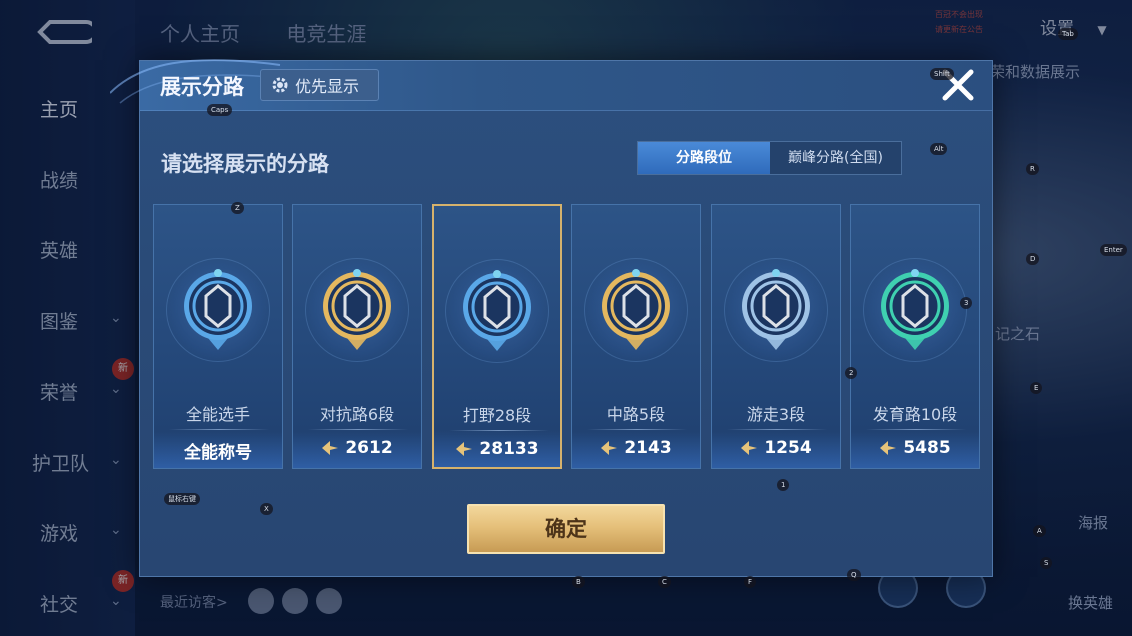  I want to click on key-hint-badge: 鼠标右键, so click(182, 499).